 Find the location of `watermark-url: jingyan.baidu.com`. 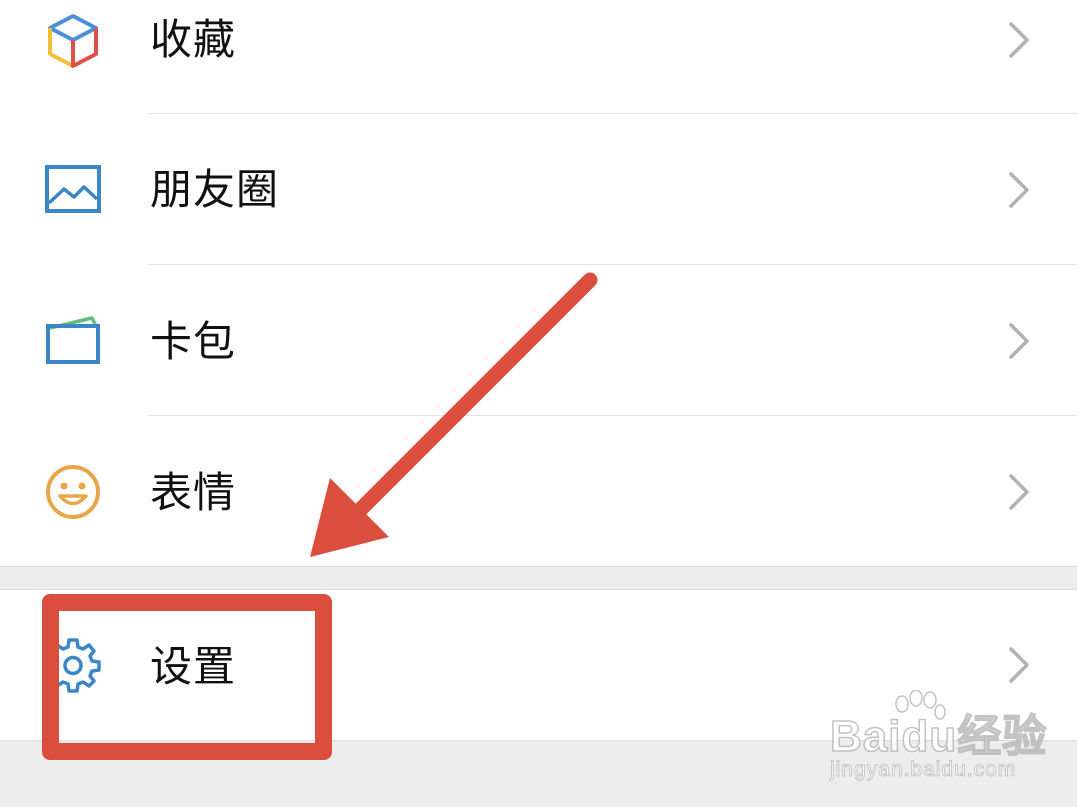

watermark-url: jingyan.baidu.com is located at coordinates (923, 770).